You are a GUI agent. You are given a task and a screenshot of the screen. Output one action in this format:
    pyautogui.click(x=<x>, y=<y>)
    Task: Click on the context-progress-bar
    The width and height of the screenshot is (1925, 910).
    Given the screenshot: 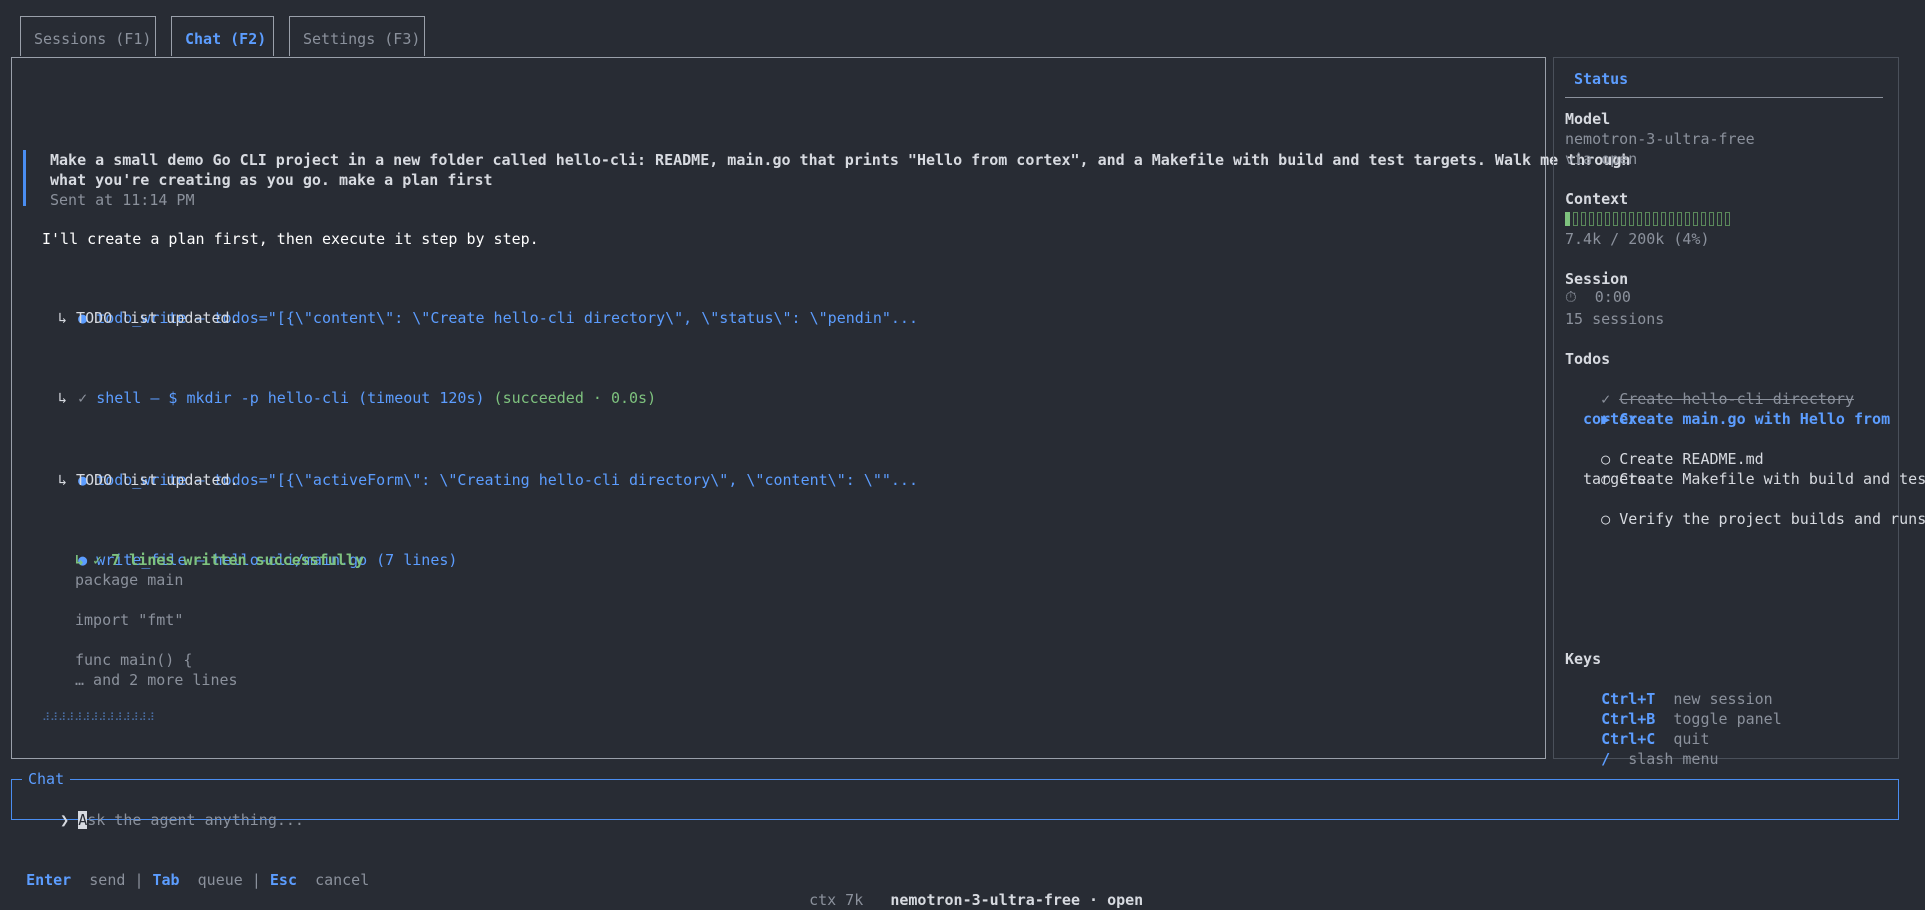 What is the action you would take?
    pyautogui.click(x=1649, y=219)
    